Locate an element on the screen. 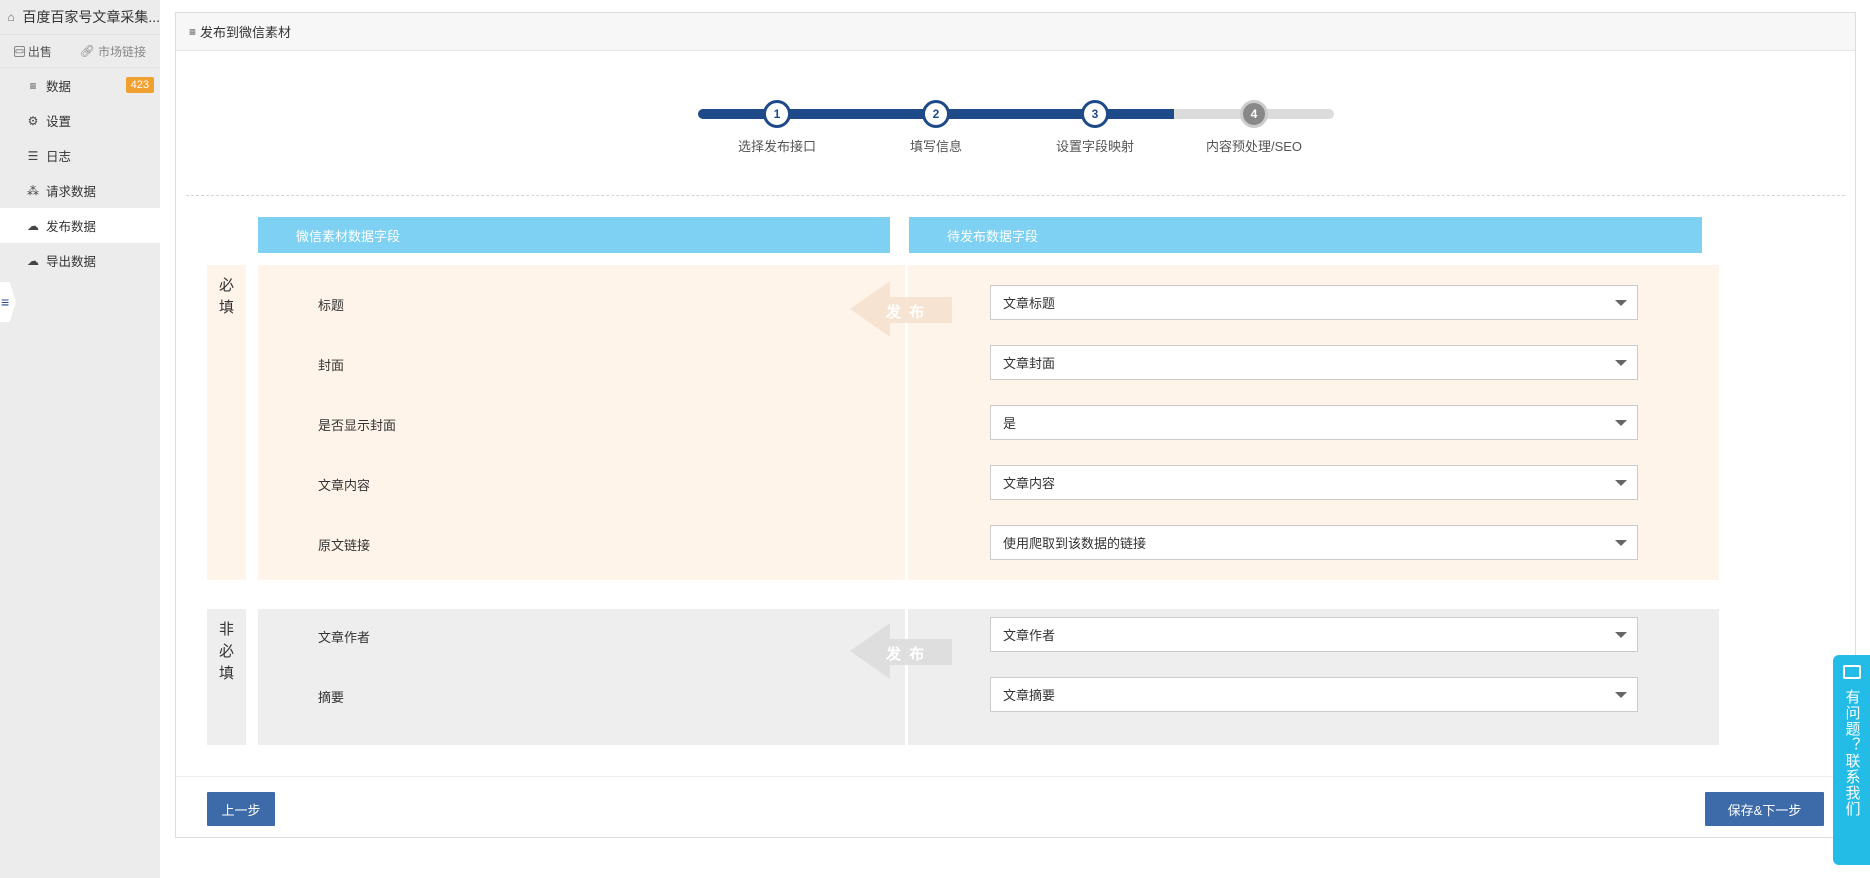 The image size is (1870, 878). select-value: 文章内容 is located at coordinates (1029, 483).